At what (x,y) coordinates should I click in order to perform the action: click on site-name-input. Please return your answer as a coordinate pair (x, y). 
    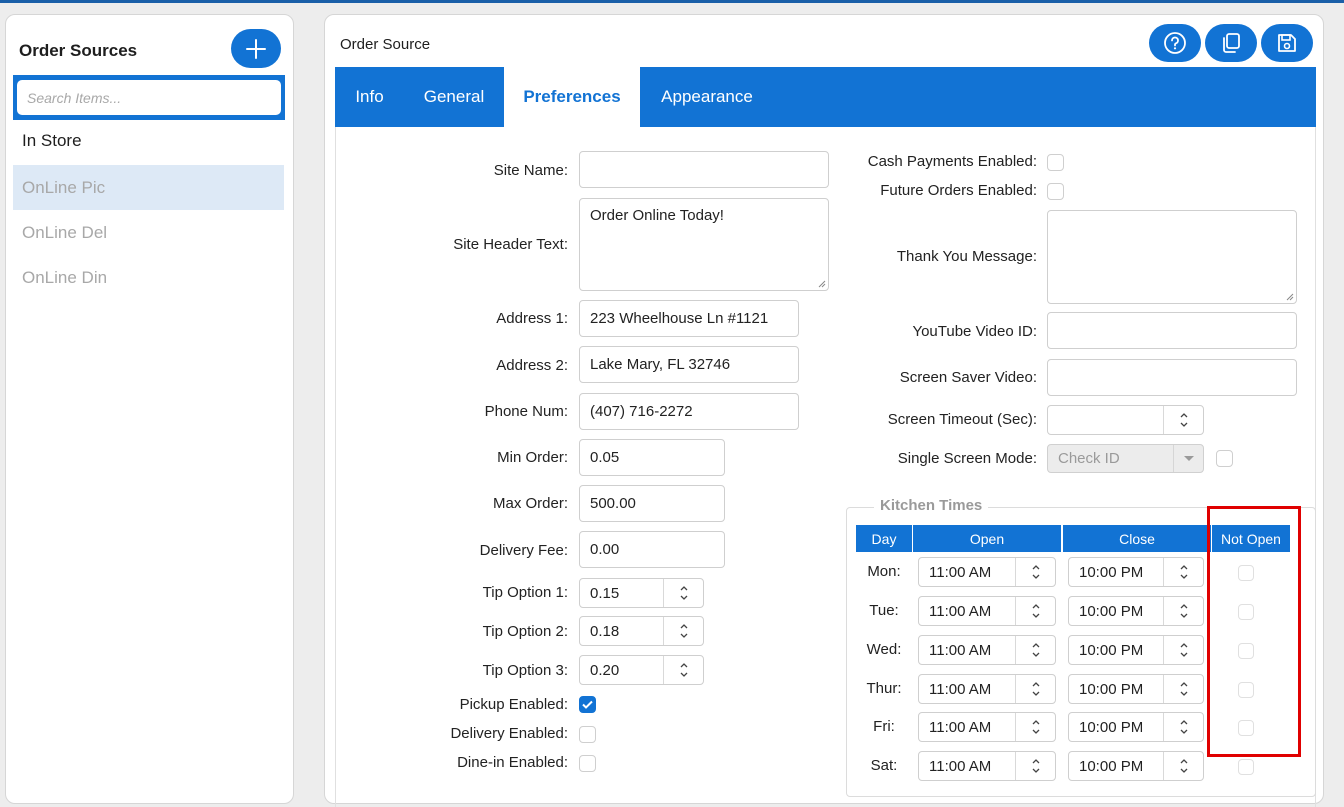
    Looking at the image, I should click on (704, 169).